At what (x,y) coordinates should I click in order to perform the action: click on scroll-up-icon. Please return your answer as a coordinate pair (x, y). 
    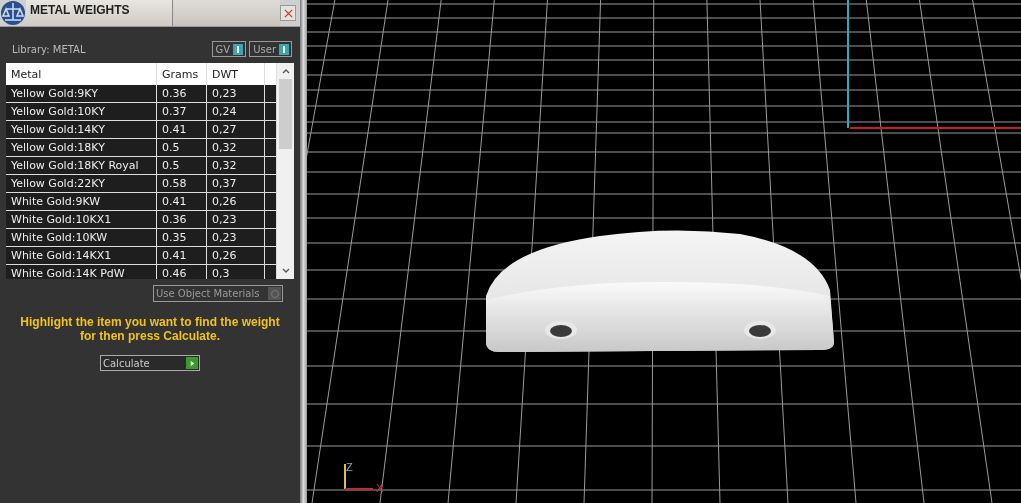
    Looking at the image, I should click on (285, 71).